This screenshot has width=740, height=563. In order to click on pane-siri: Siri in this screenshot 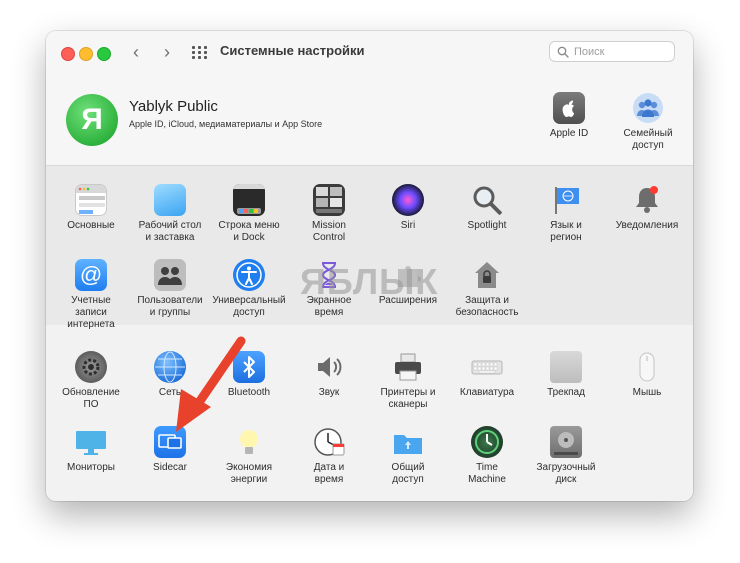, I will do `click(408, 208)`.